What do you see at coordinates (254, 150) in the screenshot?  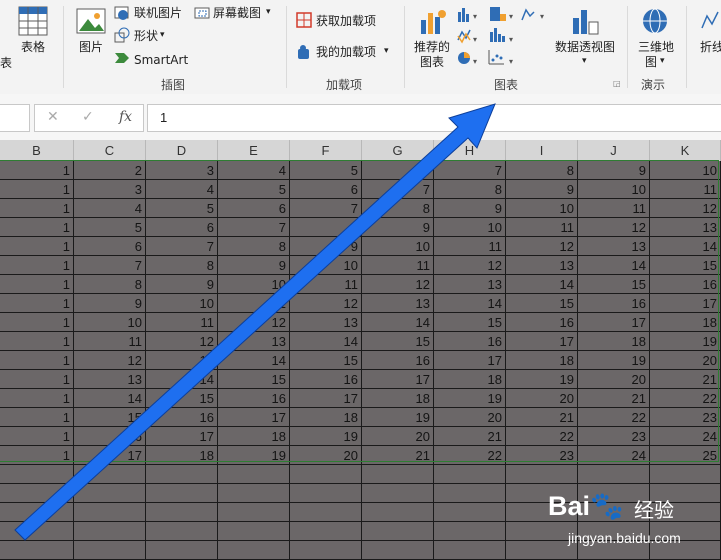 I see `column-header: E` at bounding box center [254, 150].